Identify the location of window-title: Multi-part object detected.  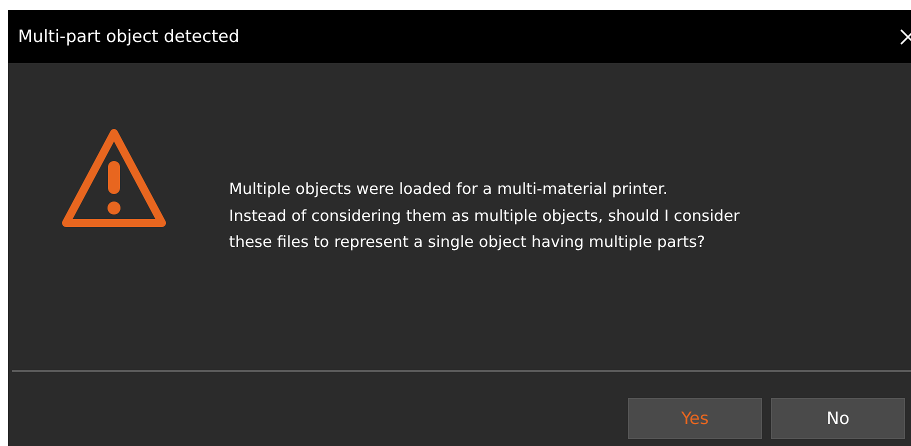
(129, 36).